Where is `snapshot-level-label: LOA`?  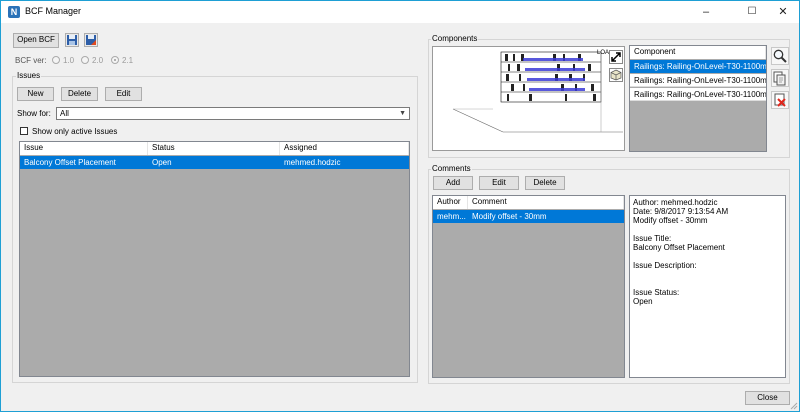
snapshot-level-label: LOA is located at coordinates (603, 53).